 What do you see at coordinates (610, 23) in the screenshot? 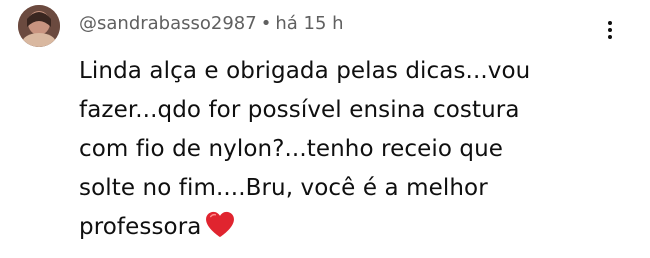
I see `more-vertical-icon` at bounding box center [610, 23].